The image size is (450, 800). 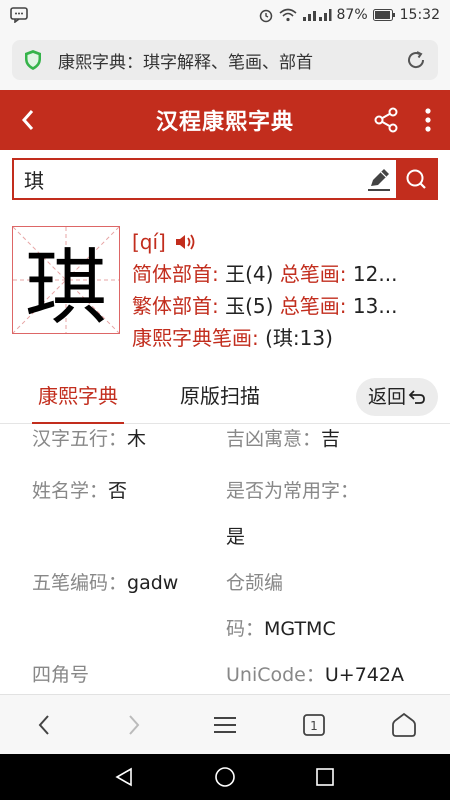 I want to click on more-menu-icon, so click(x=428, y=120).